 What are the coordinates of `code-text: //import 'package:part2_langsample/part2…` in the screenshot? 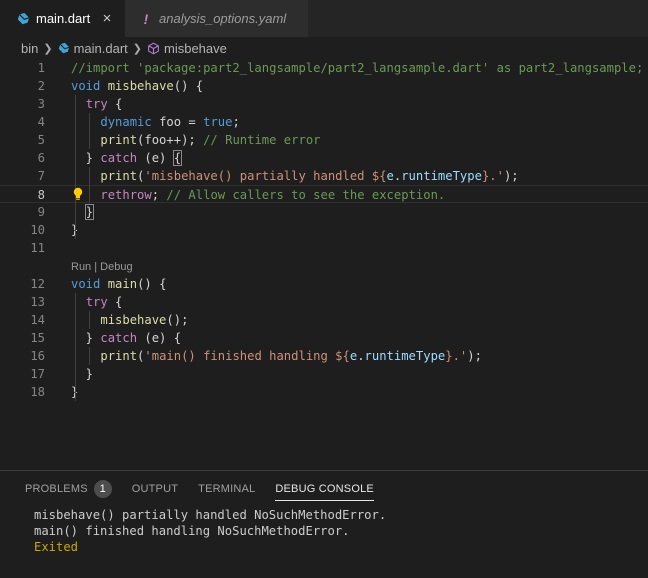 It's located at (357, 68).